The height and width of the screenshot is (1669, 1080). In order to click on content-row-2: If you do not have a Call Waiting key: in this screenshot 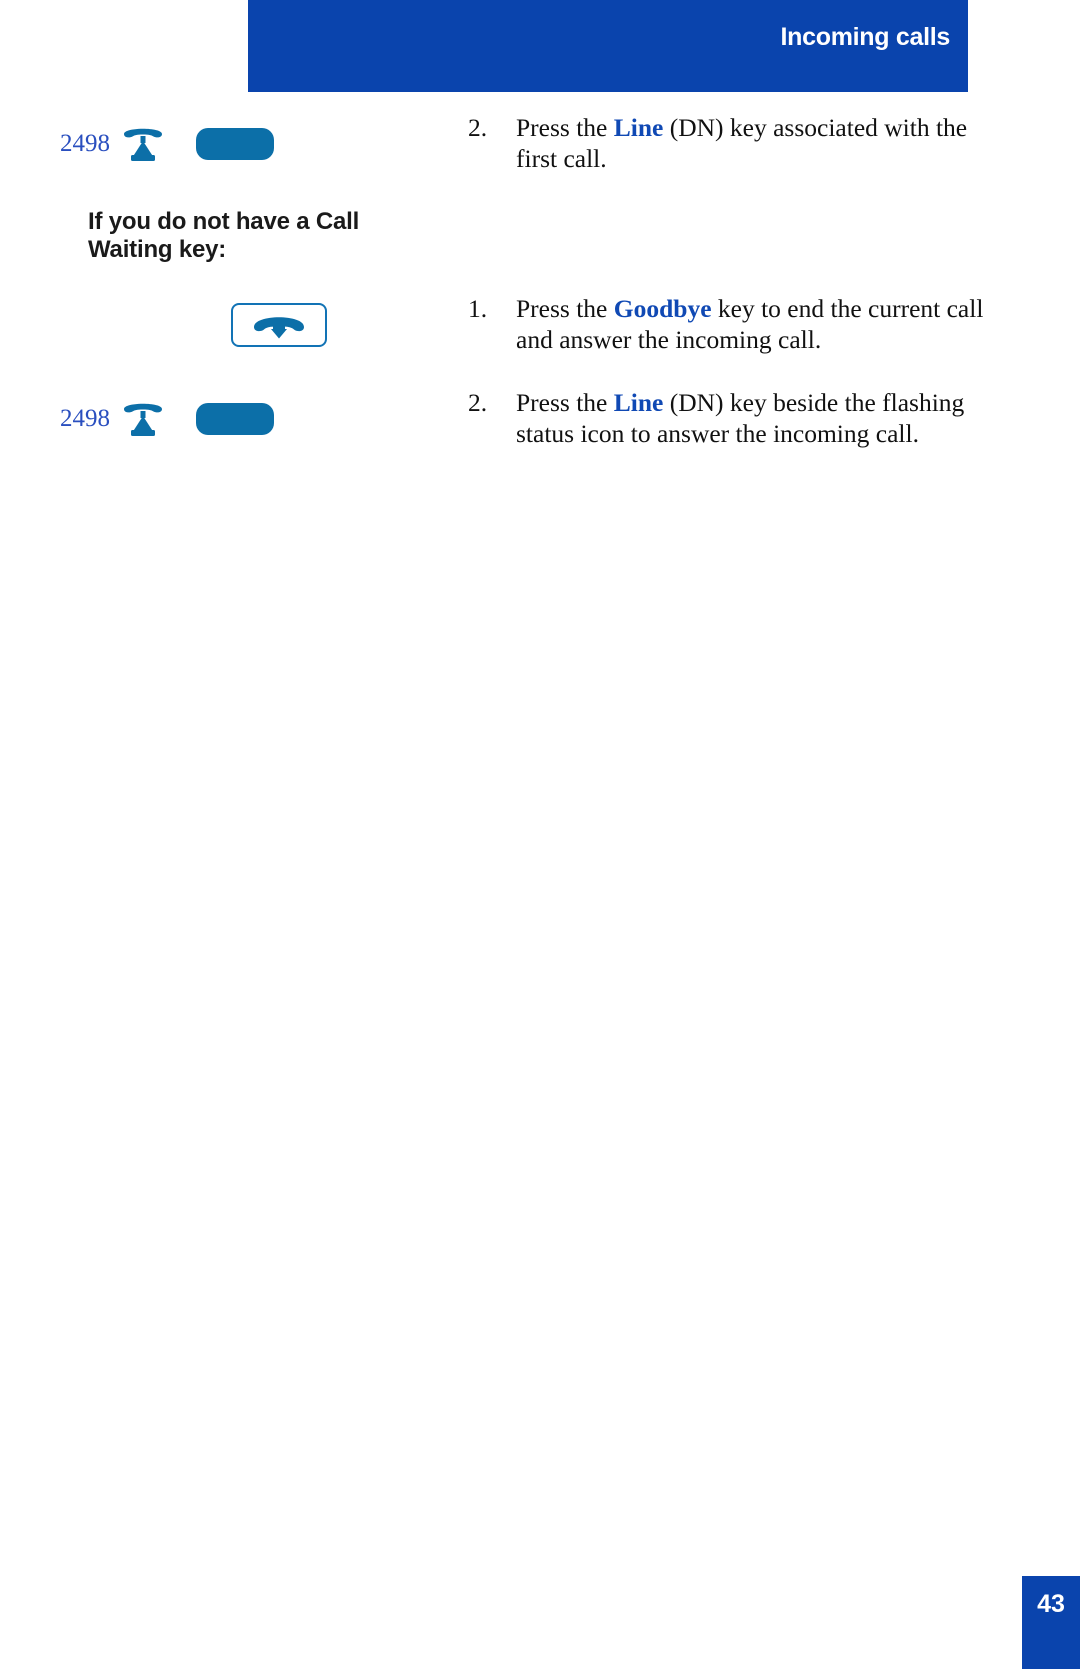, I will do `click(540, 236)`.